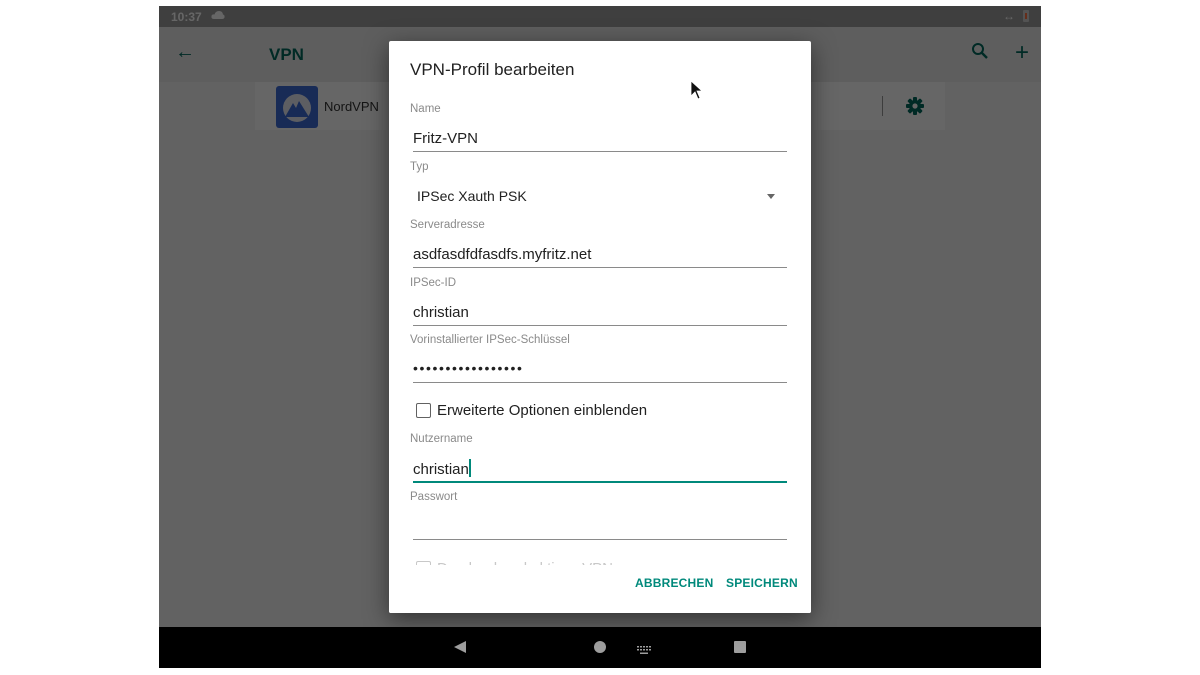  I want to click on psk-underline, so click(600, 382).